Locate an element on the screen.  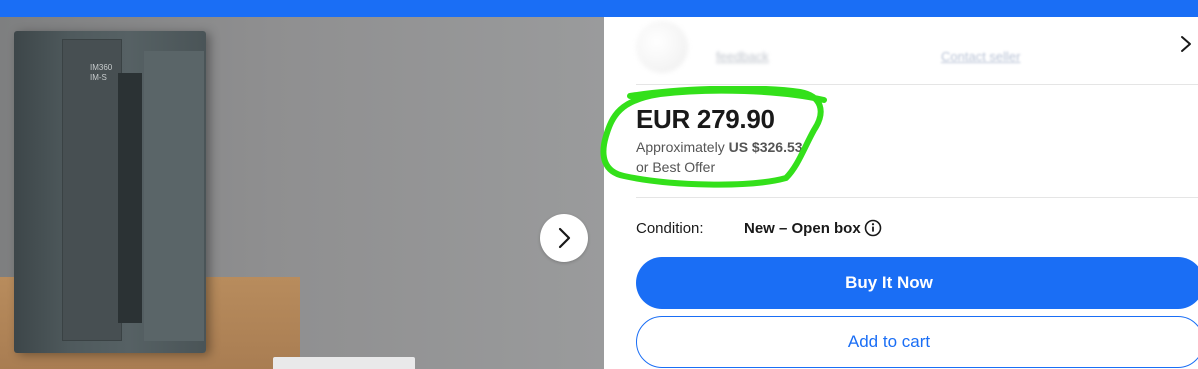
plc-module: IM360 IM-S is located at coordinates (110, 192).